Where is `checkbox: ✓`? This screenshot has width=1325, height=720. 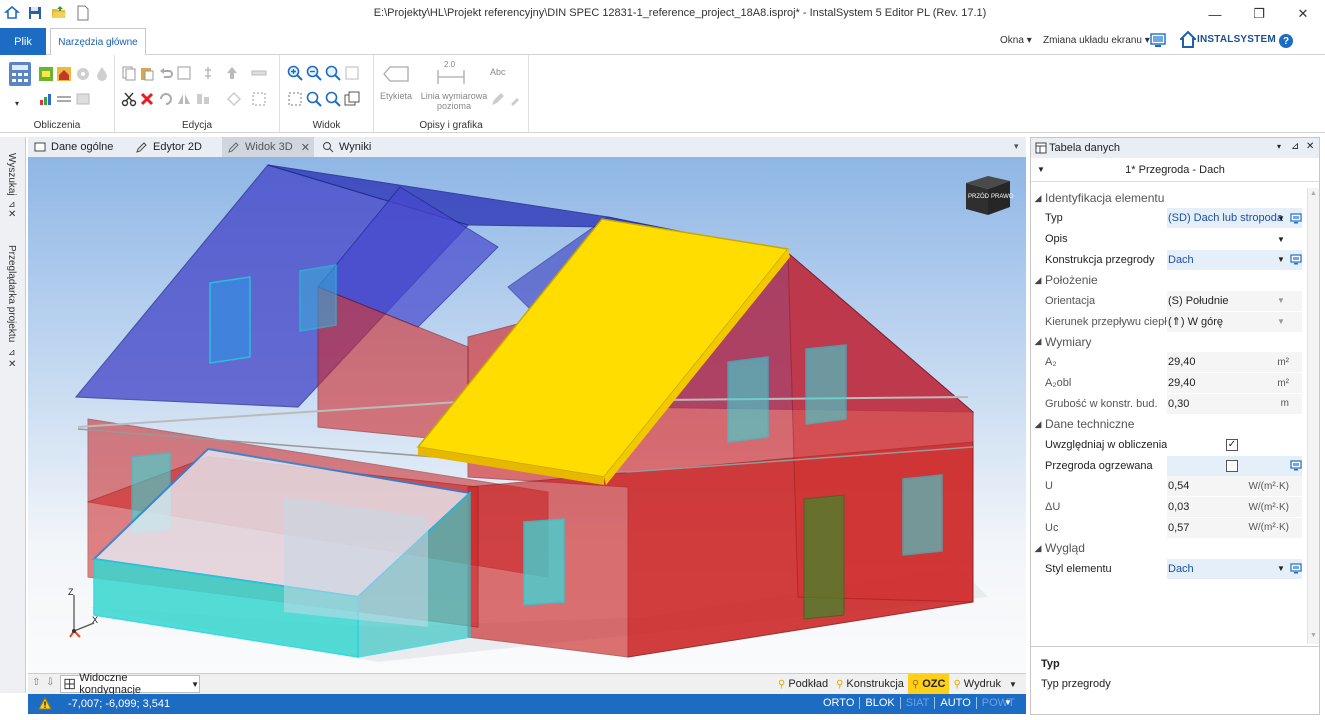
checkbox: ✓ is located at coordinates (1232, 444).